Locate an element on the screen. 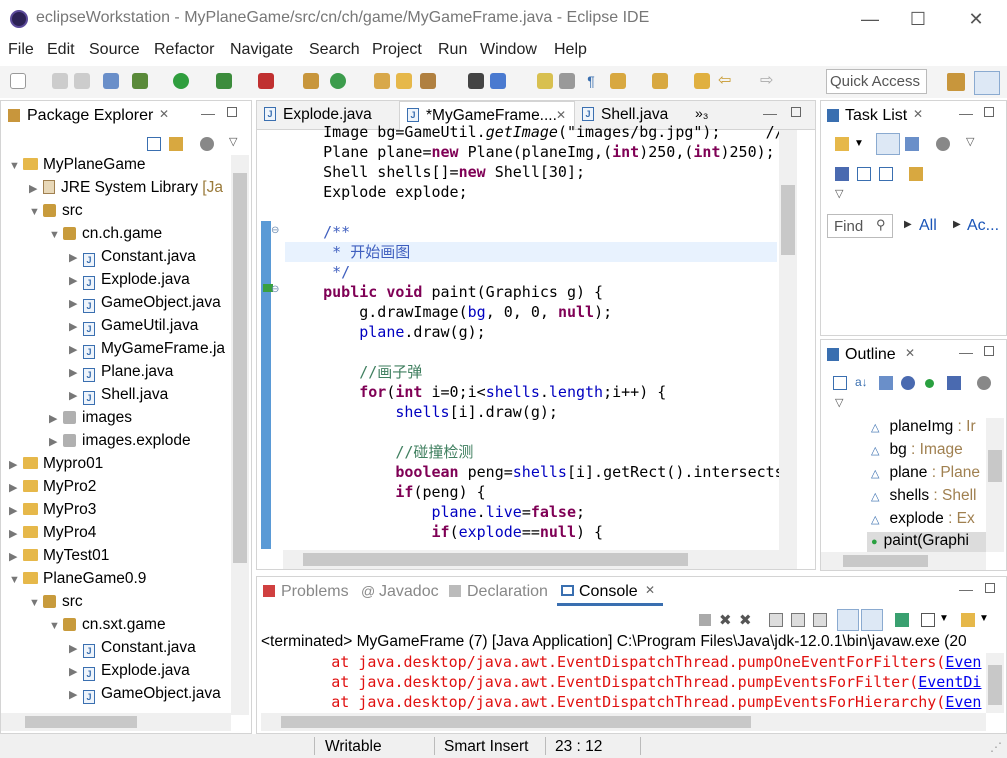 This screenshot has height=758, width=1007. hide-completed-icon is located at coordinates (842, 174).